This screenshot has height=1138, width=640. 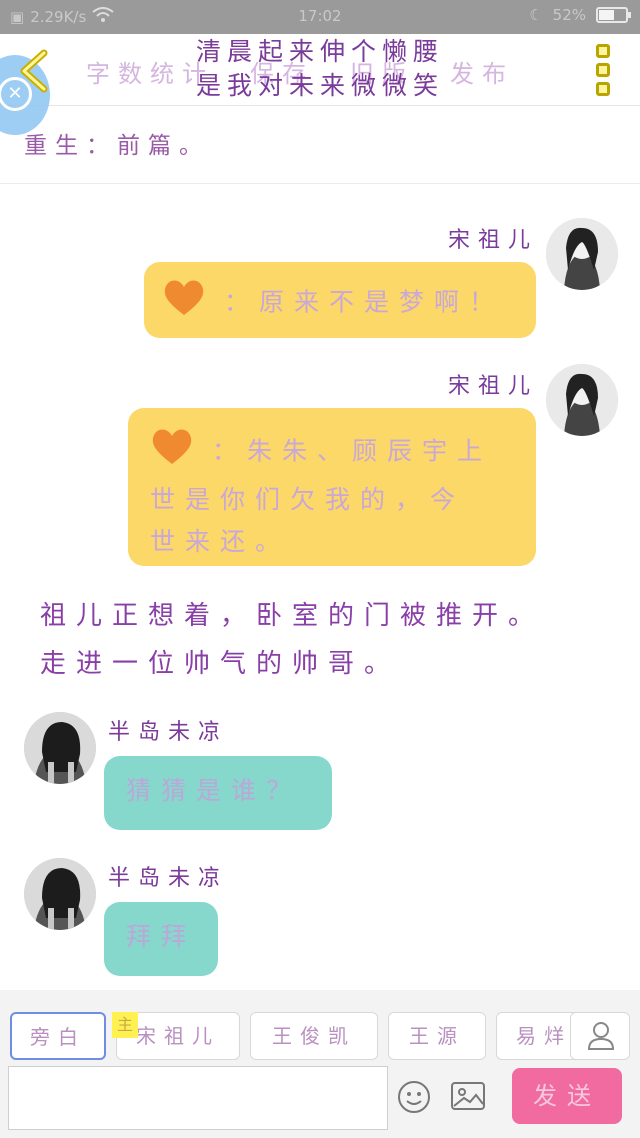 What do you see at coordinates (314, 1036) in the screenshot?
I see `role-tab-wang-junkai: 王俊凯` at bounding box center [314, 1036].